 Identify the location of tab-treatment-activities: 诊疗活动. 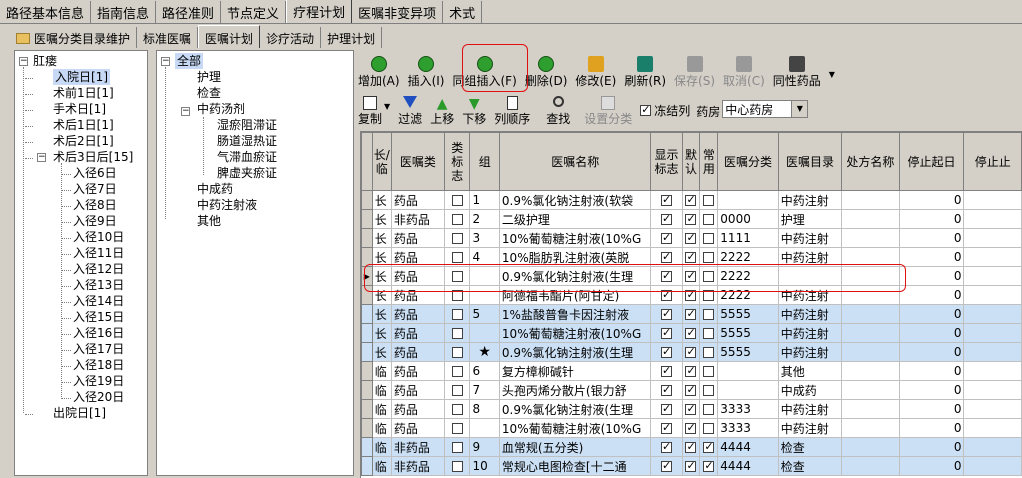
(291, 37).